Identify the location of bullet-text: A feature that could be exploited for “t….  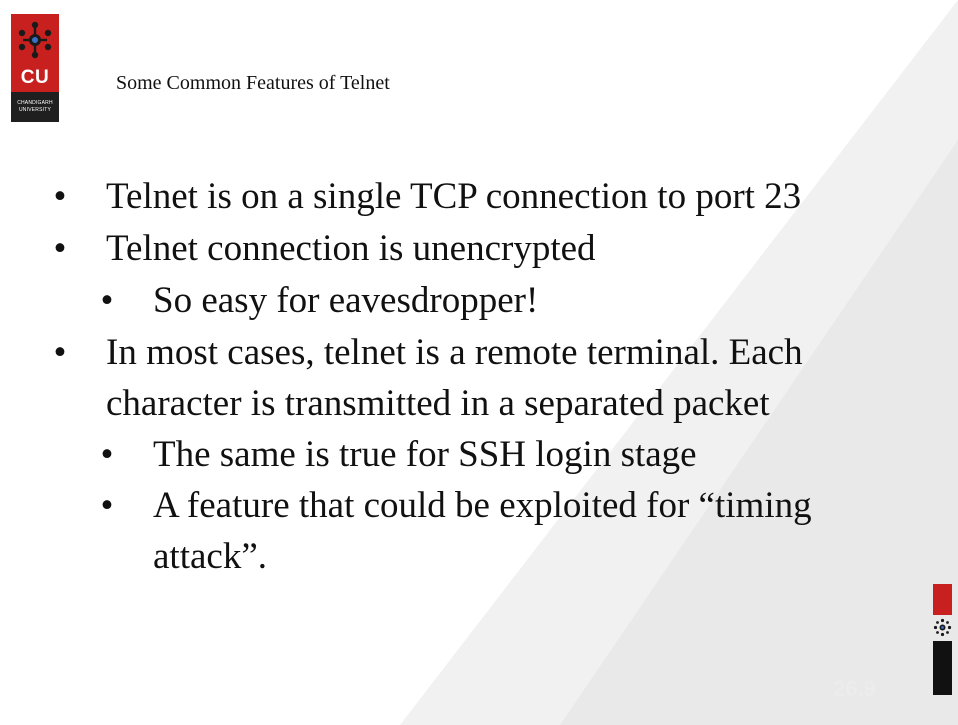
(482, 505).